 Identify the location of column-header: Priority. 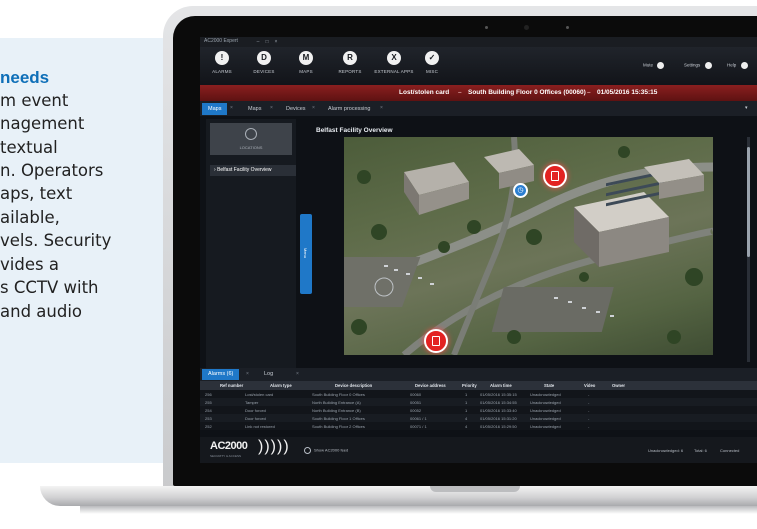
(469, 385).